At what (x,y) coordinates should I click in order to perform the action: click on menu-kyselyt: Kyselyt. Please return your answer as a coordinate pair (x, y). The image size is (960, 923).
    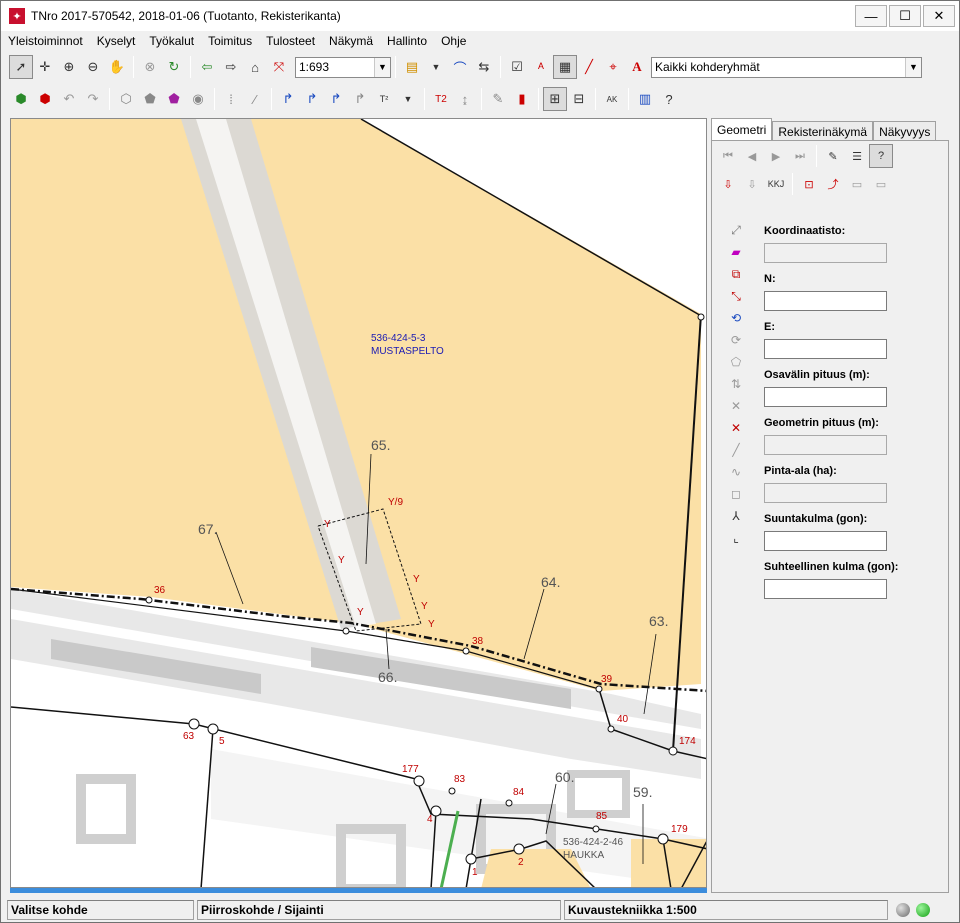
    Looking at the image, I should click on (116, 41).